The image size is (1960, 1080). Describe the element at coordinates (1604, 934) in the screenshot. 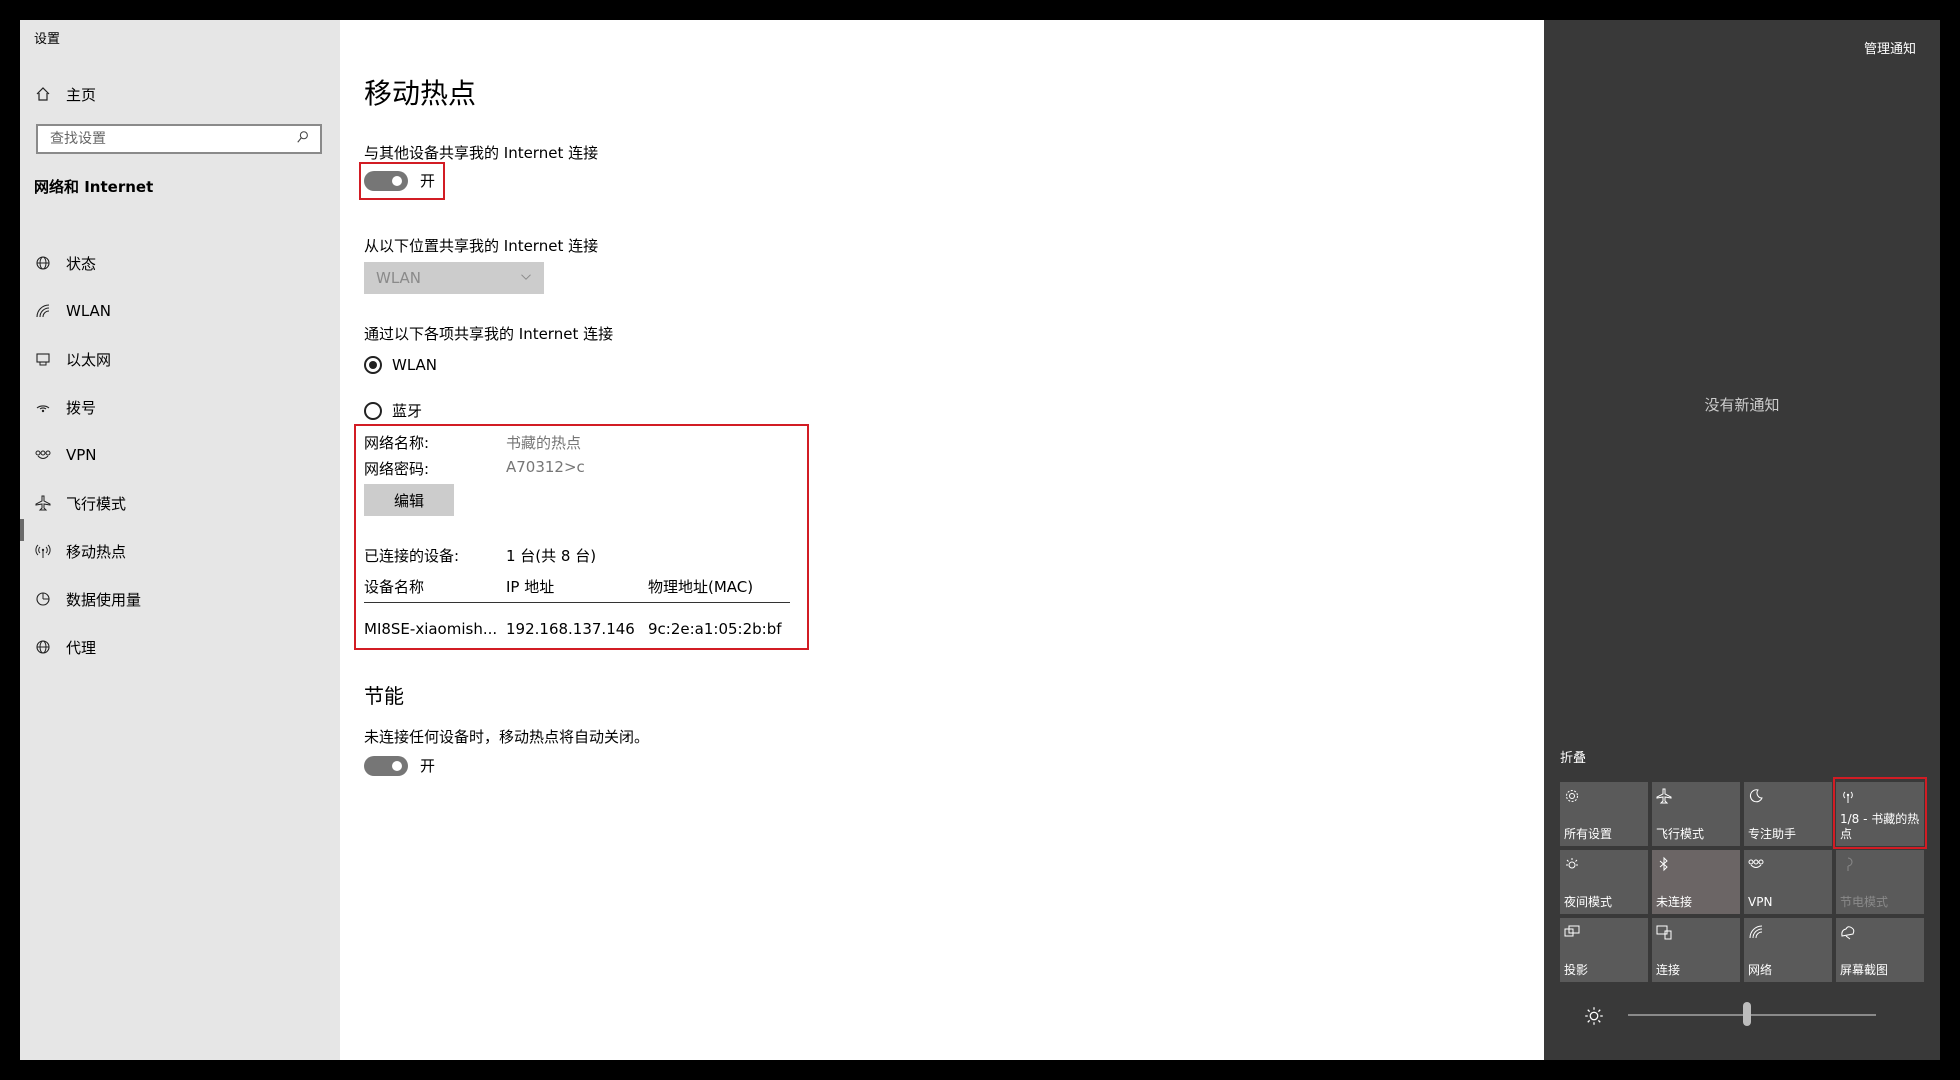

I see `project-icon` at that location.